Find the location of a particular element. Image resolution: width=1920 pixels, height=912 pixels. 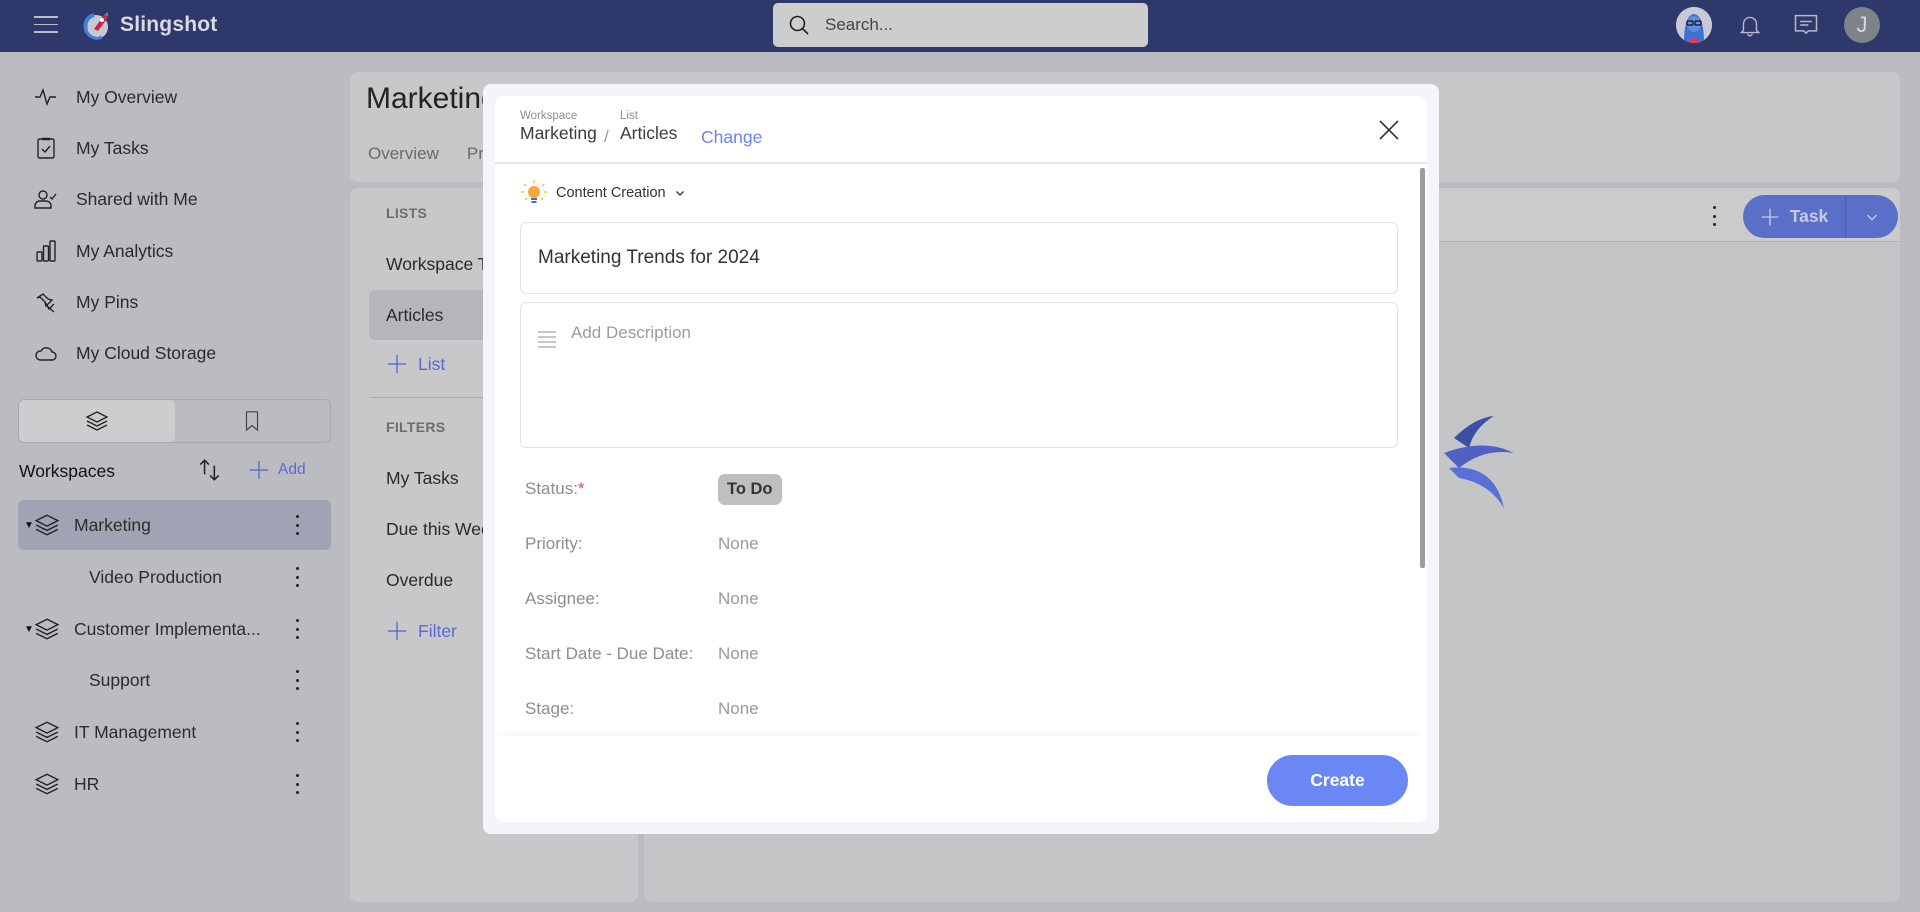

user-check-icon is located at coordinates (45, 199).